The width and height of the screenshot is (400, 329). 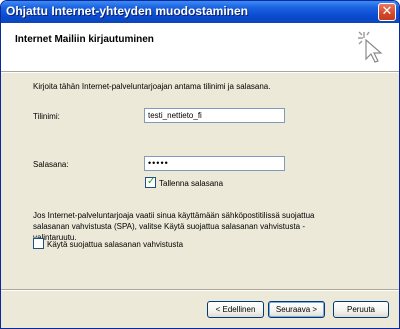 I want to click on checkmark-icon: ✓, so click(x=151, y=181).